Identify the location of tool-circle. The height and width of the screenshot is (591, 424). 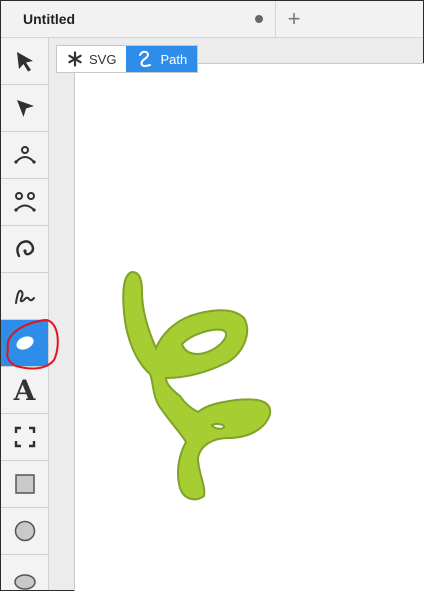
(24, 531).